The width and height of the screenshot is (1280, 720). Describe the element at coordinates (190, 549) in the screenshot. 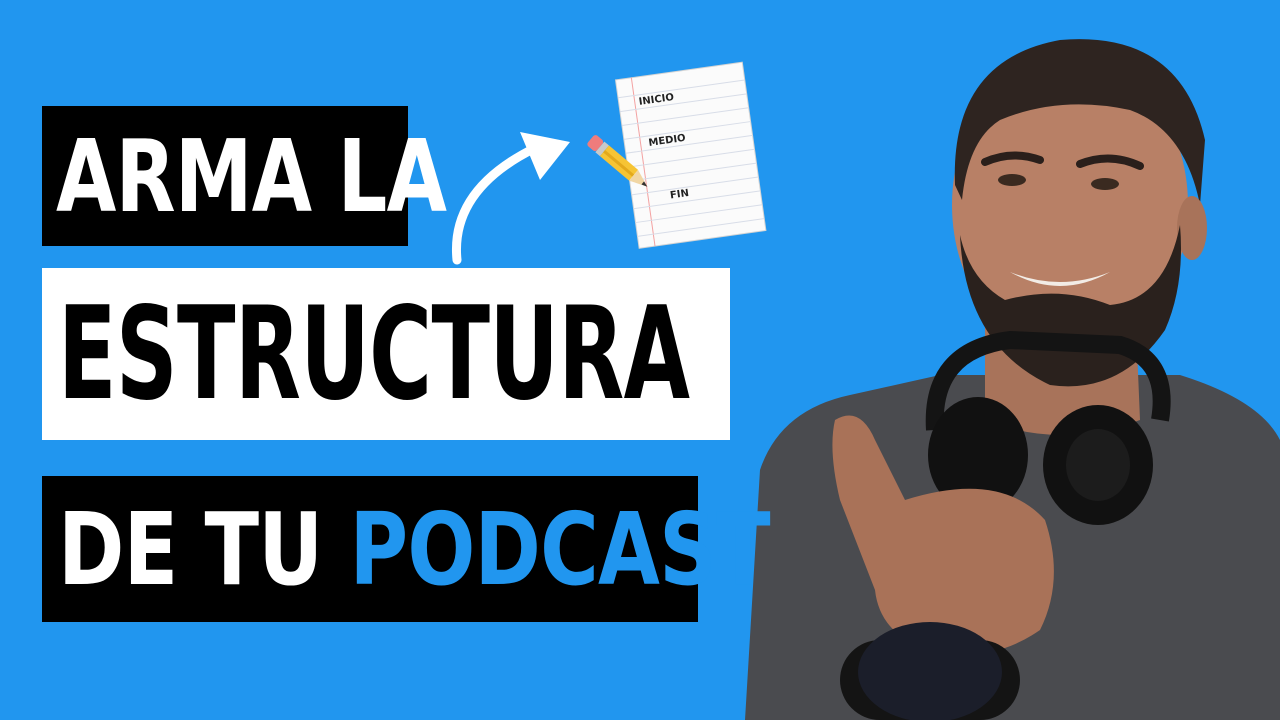

I see `headline-line-3-prefix: DE TU` at that location.